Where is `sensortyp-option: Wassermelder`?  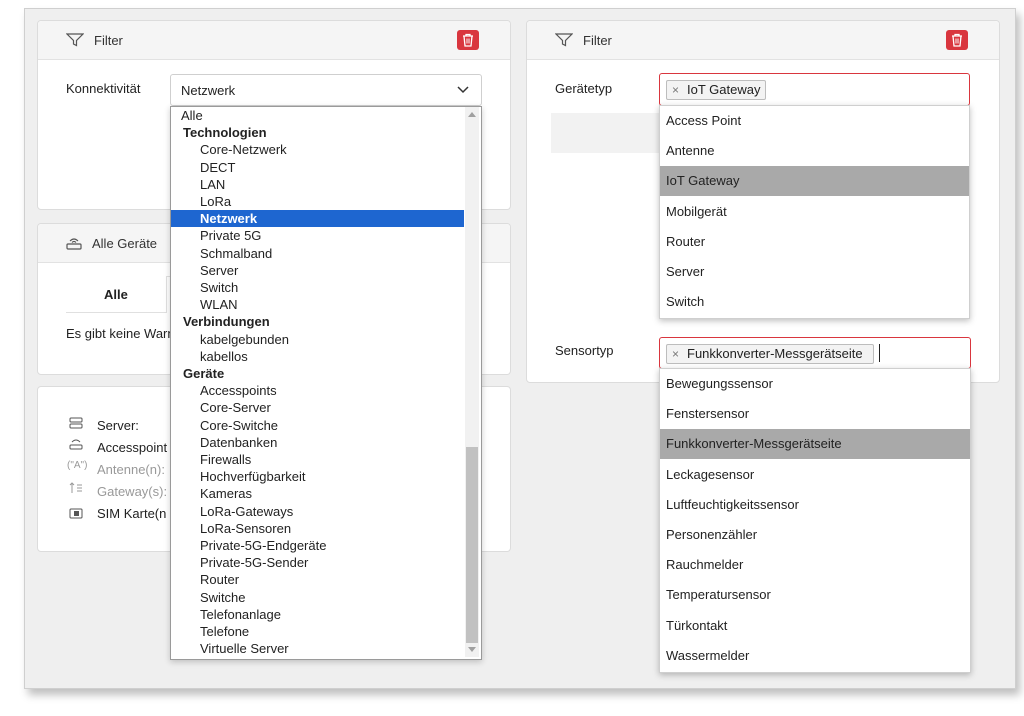 sensortyp-option: Wassermelder is located at coordinates (815, 656).